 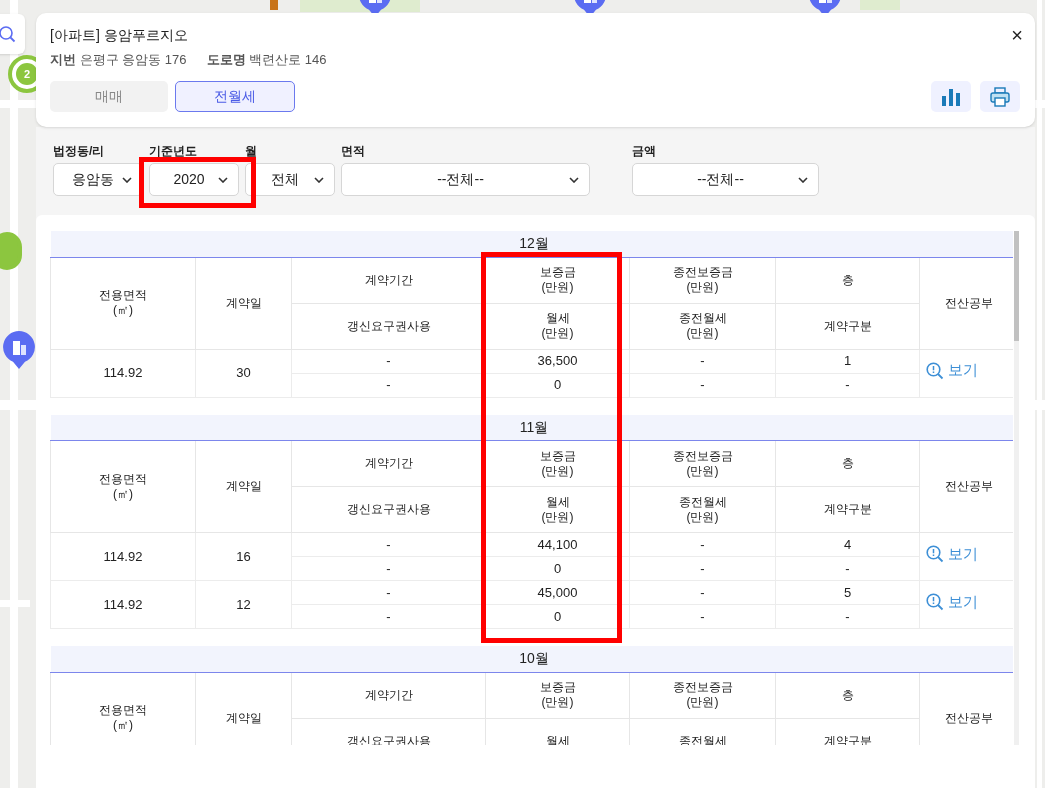 I want to click on building-marker-icon, so click(x=19, y=350).